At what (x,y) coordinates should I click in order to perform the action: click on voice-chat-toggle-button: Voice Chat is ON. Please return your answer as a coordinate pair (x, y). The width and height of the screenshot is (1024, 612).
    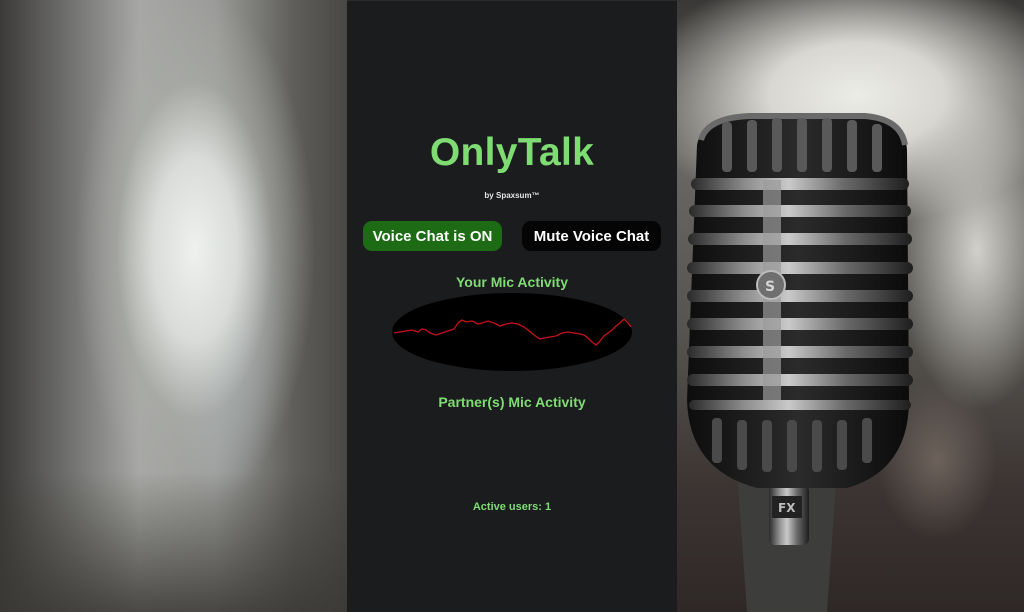
    Looking at the image, I should click on (432, 236).